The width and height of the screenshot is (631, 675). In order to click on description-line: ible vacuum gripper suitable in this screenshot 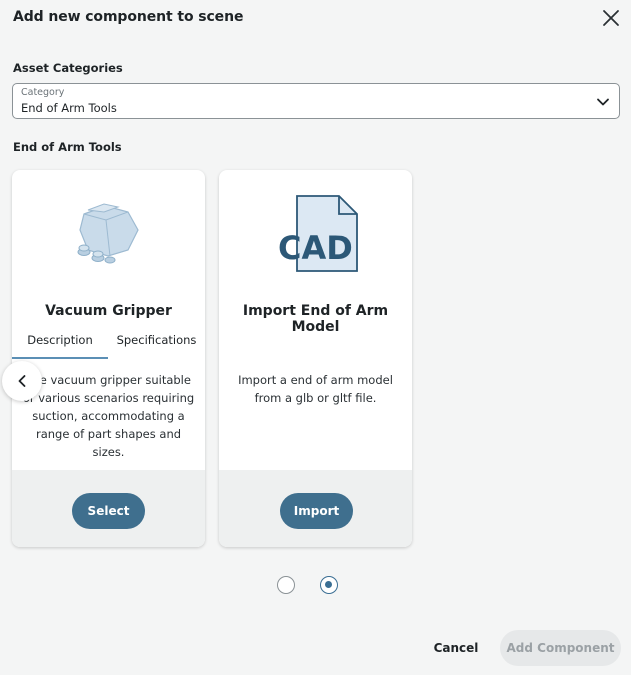, I will do `click(108, 380)`.